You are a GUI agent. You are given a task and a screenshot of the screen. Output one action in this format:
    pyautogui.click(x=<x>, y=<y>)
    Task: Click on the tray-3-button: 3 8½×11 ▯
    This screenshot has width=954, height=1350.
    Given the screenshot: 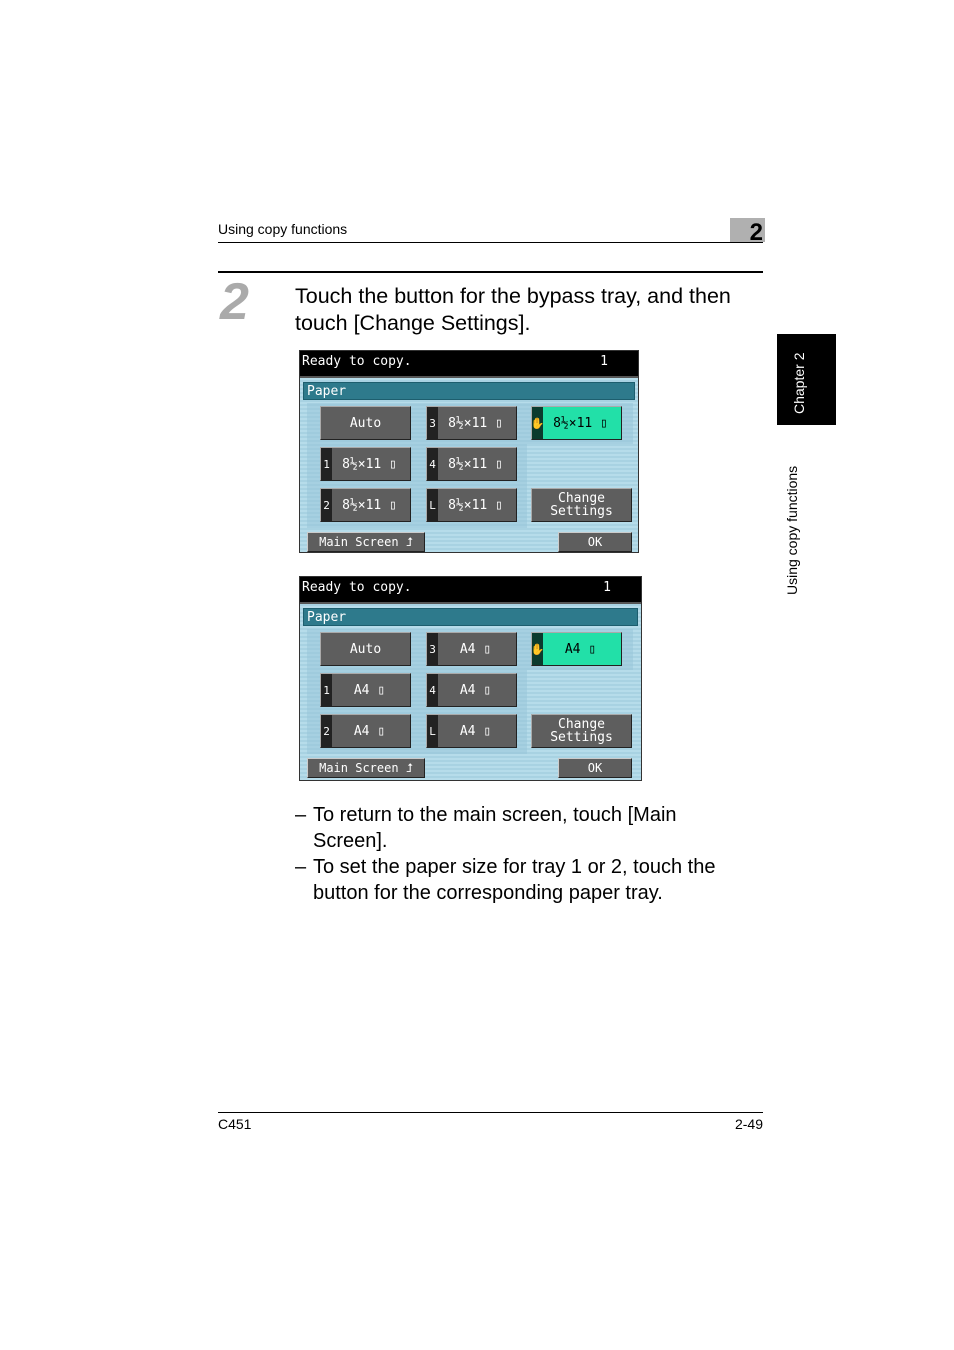 What is the action you would take?
    pyautogui.click(x=471, y=423)
    